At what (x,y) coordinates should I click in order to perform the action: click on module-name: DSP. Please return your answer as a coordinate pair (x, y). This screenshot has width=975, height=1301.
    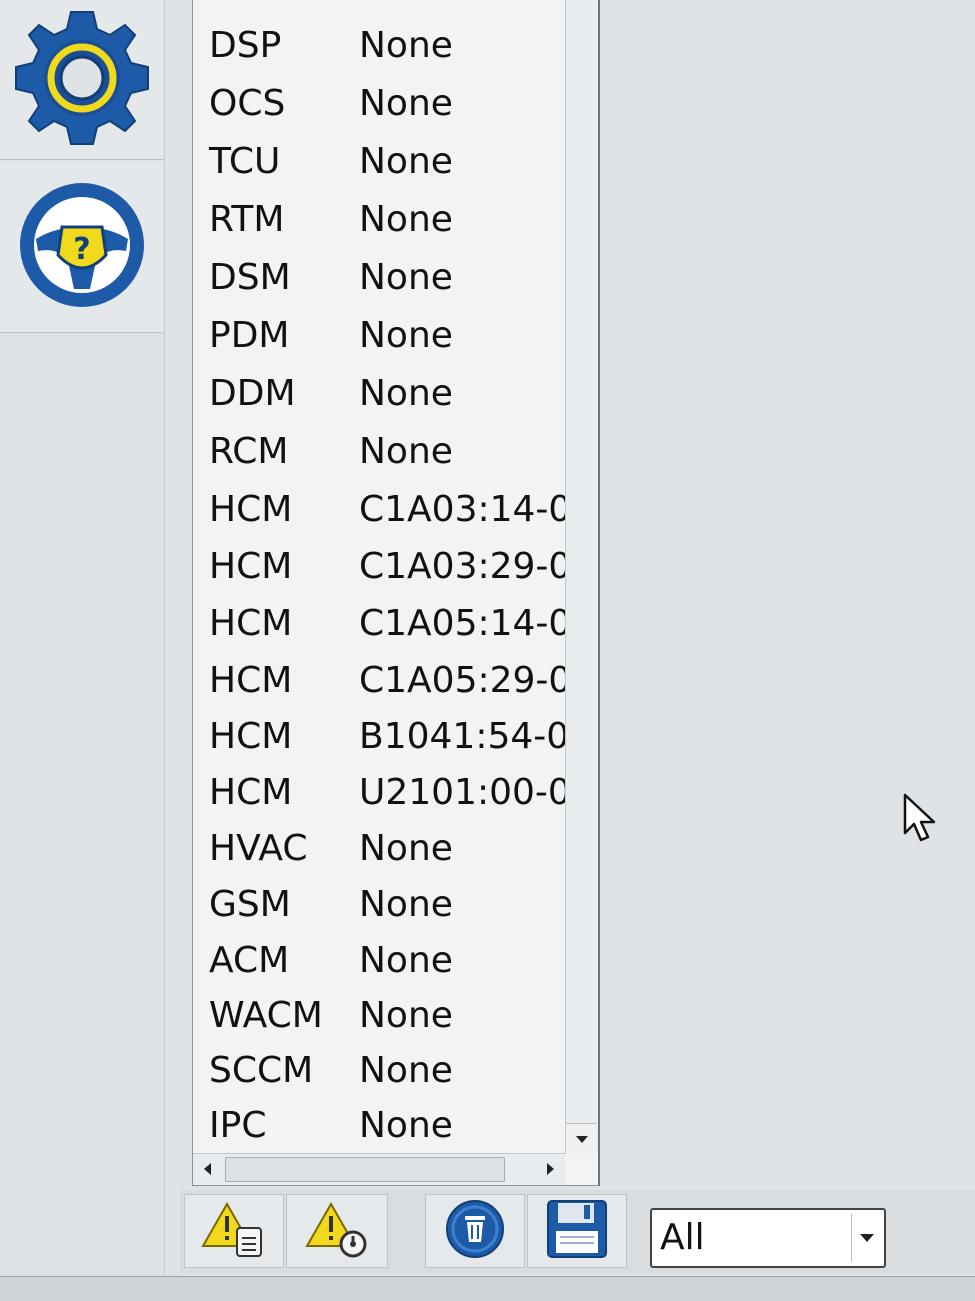
    Looking at the image, I should click on (245, 45).